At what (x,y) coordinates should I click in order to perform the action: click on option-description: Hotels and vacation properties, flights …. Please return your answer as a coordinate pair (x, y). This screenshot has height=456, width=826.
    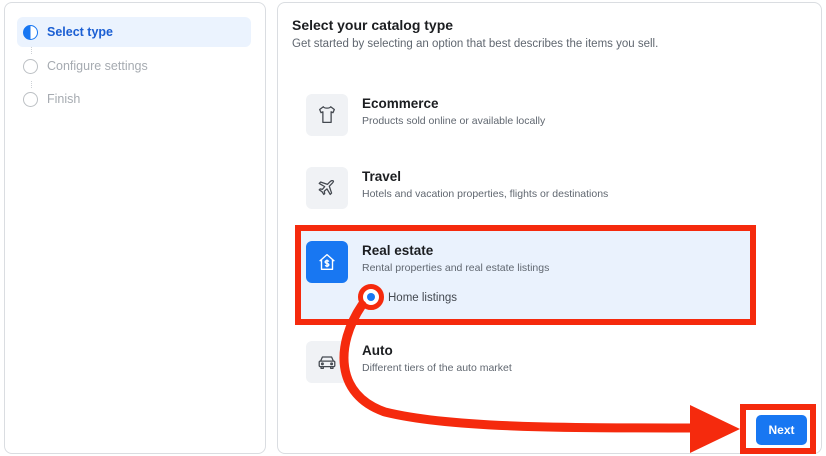
    Looking at the image, I should click on (485, 194).